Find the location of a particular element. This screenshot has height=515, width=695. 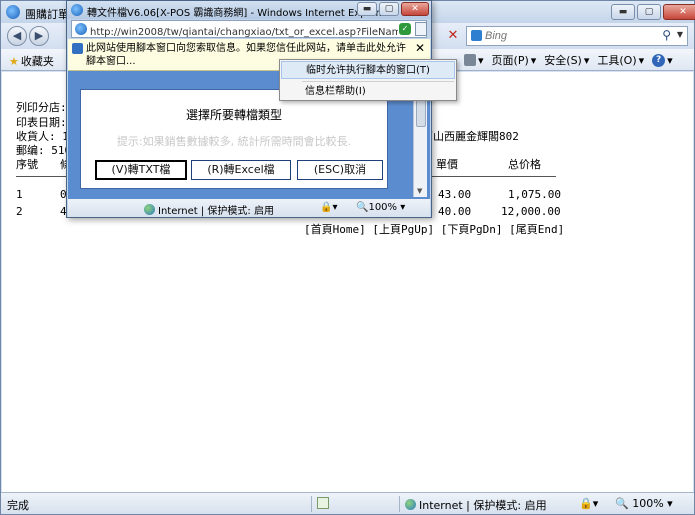

header-seq: 序號 is located at coordinates (27, 164).